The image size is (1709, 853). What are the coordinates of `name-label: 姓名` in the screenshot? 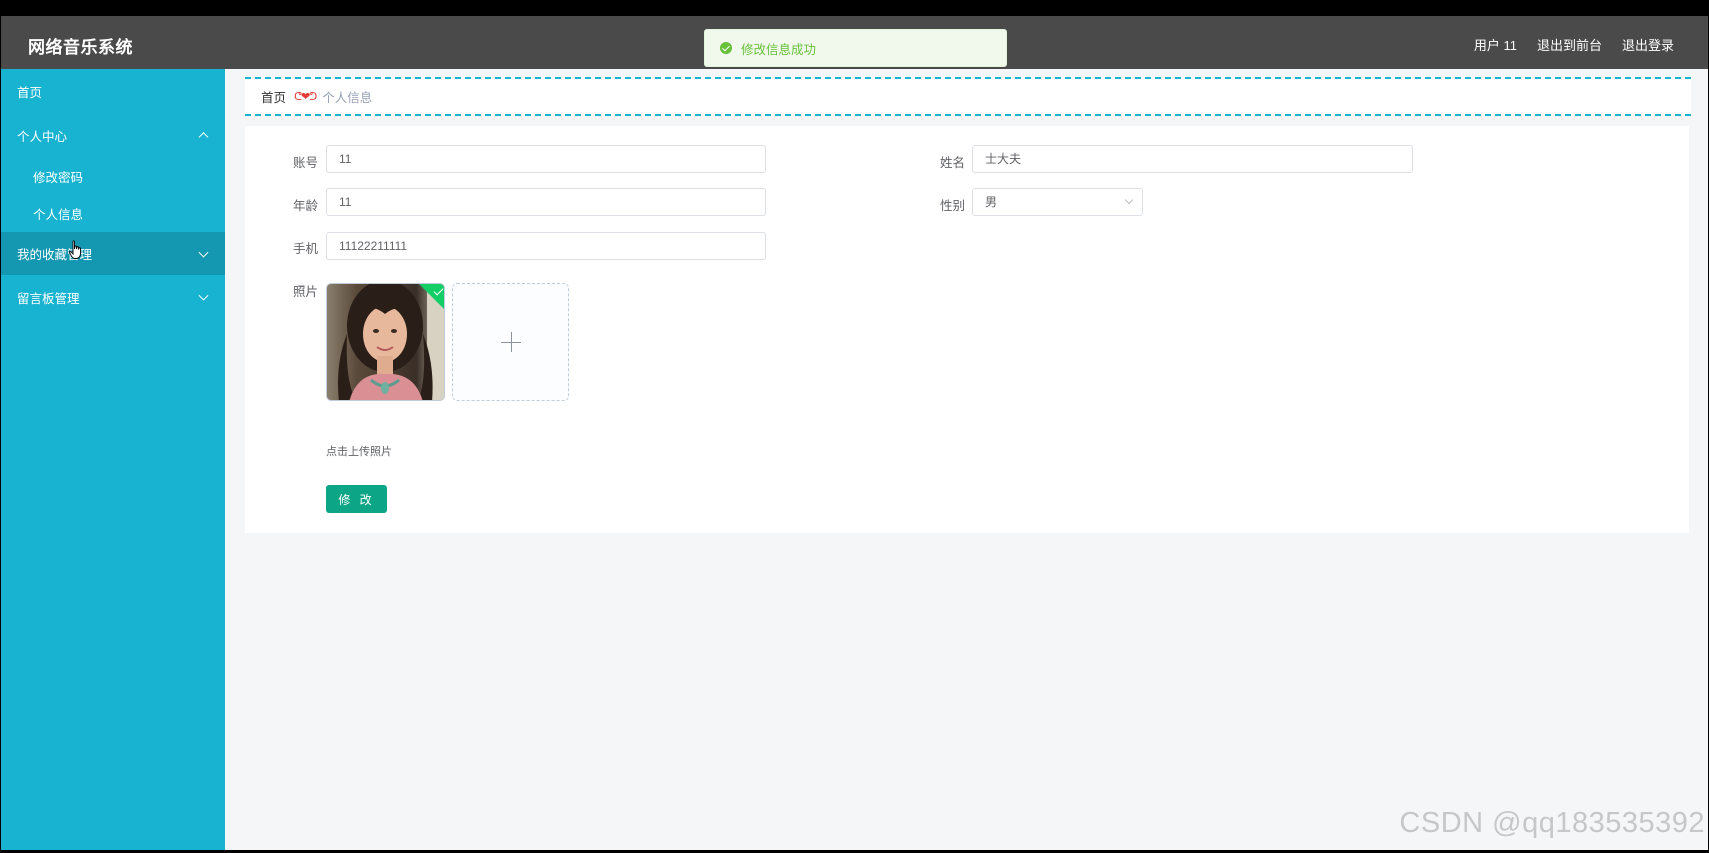 It's located at (953, 163).